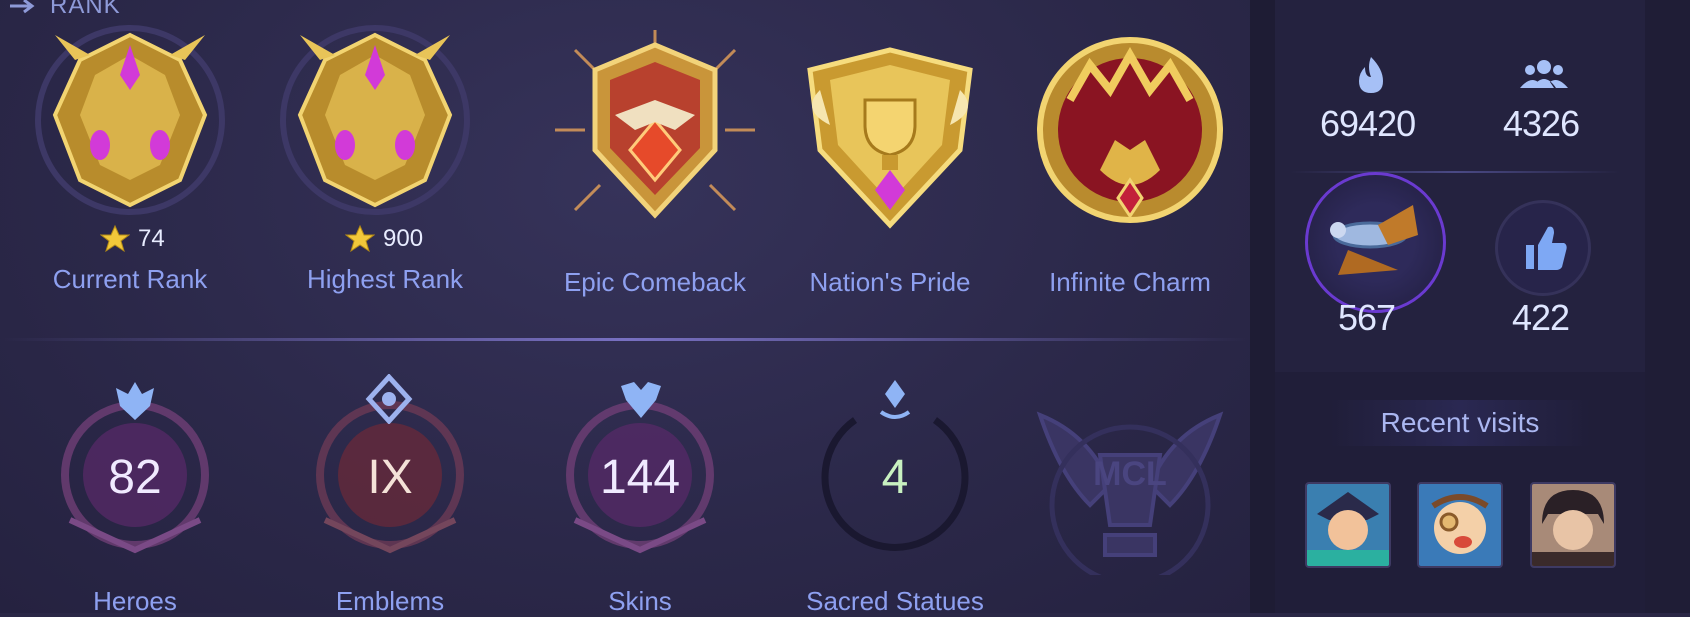  What do you see at coordinates (1546, 248) in the screenshot?
I see `thumbs-up-icon` at bounding box center [1546, 248].